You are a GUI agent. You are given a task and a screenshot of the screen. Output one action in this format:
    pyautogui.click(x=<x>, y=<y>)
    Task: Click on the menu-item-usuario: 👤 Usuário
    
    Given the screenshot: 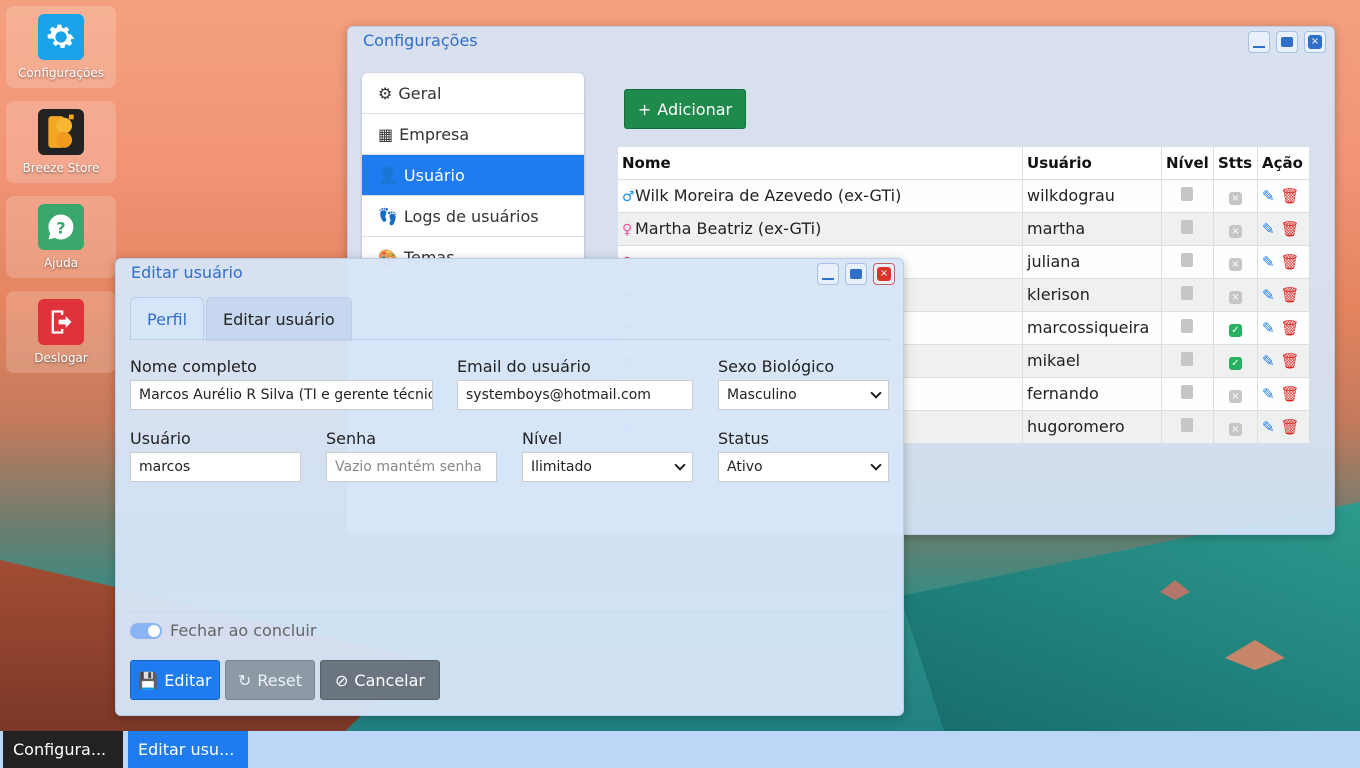 What is the action you would take?
    pyautogui.click(x=473, y=175)
    